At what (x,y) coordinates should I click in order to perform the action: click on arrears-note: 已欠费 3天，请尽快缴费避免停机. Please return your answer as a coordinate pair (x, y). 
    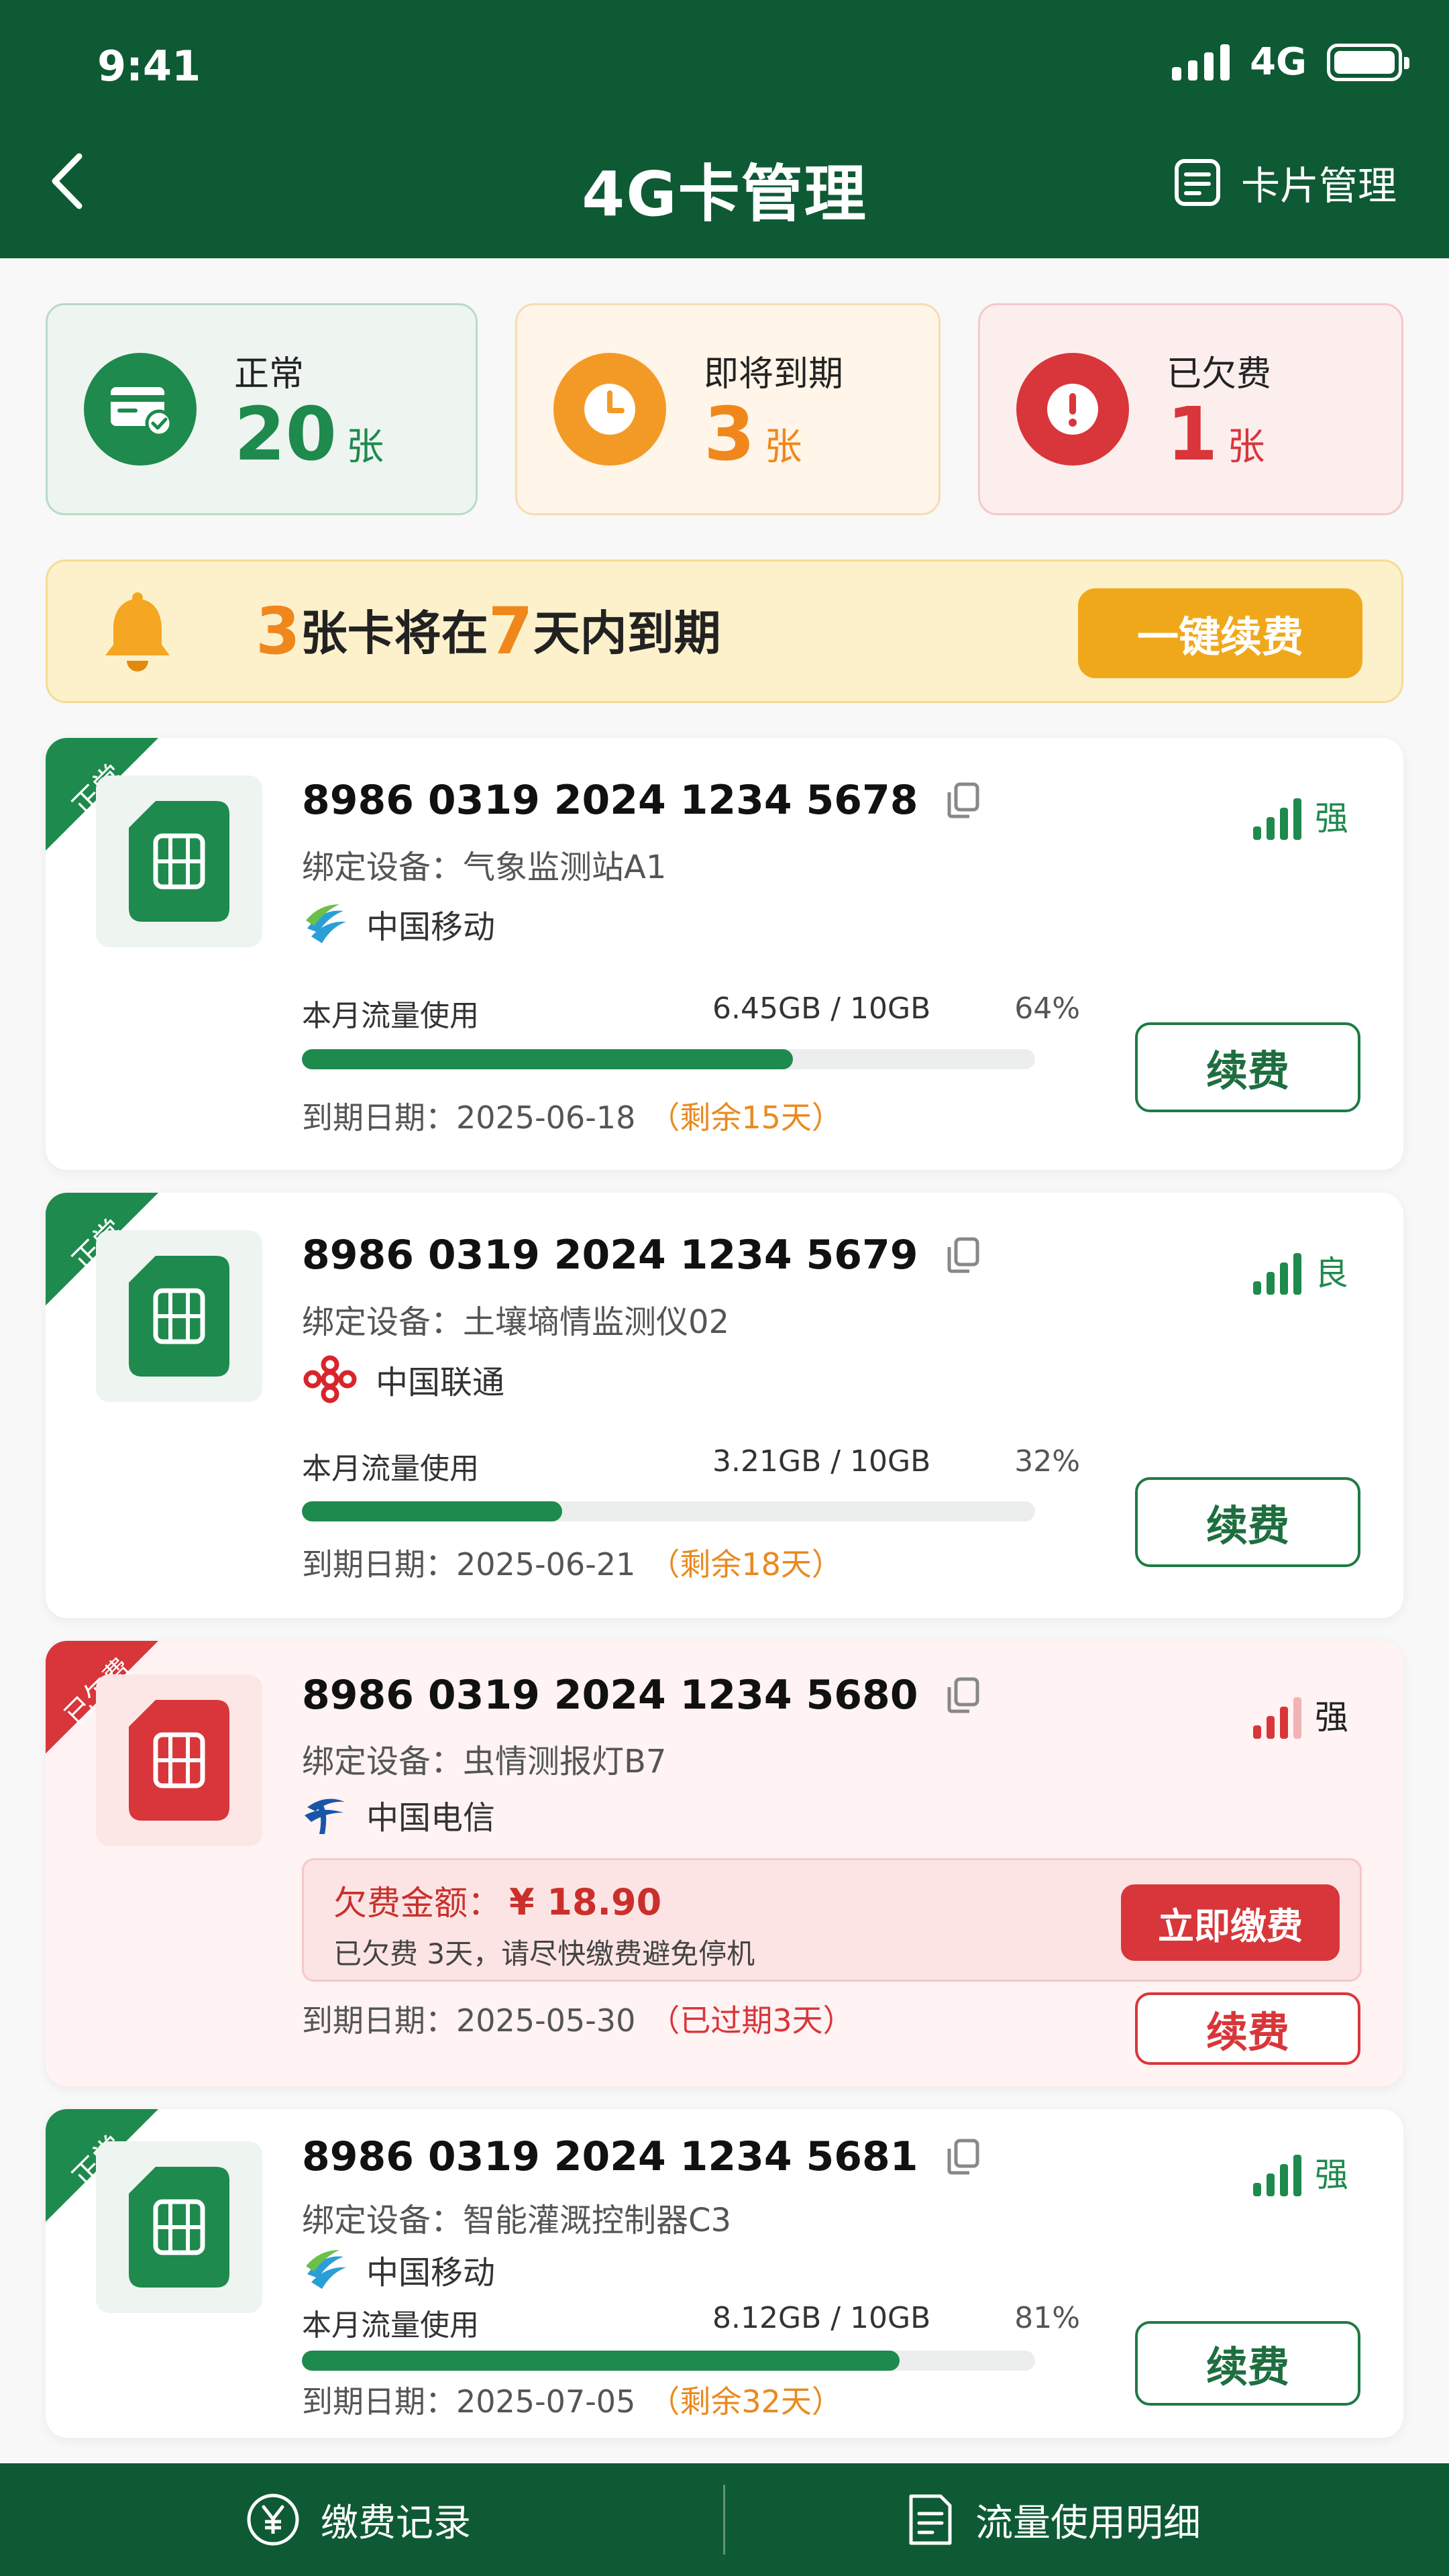
    Looking at the image, I should click on (544, 1953).